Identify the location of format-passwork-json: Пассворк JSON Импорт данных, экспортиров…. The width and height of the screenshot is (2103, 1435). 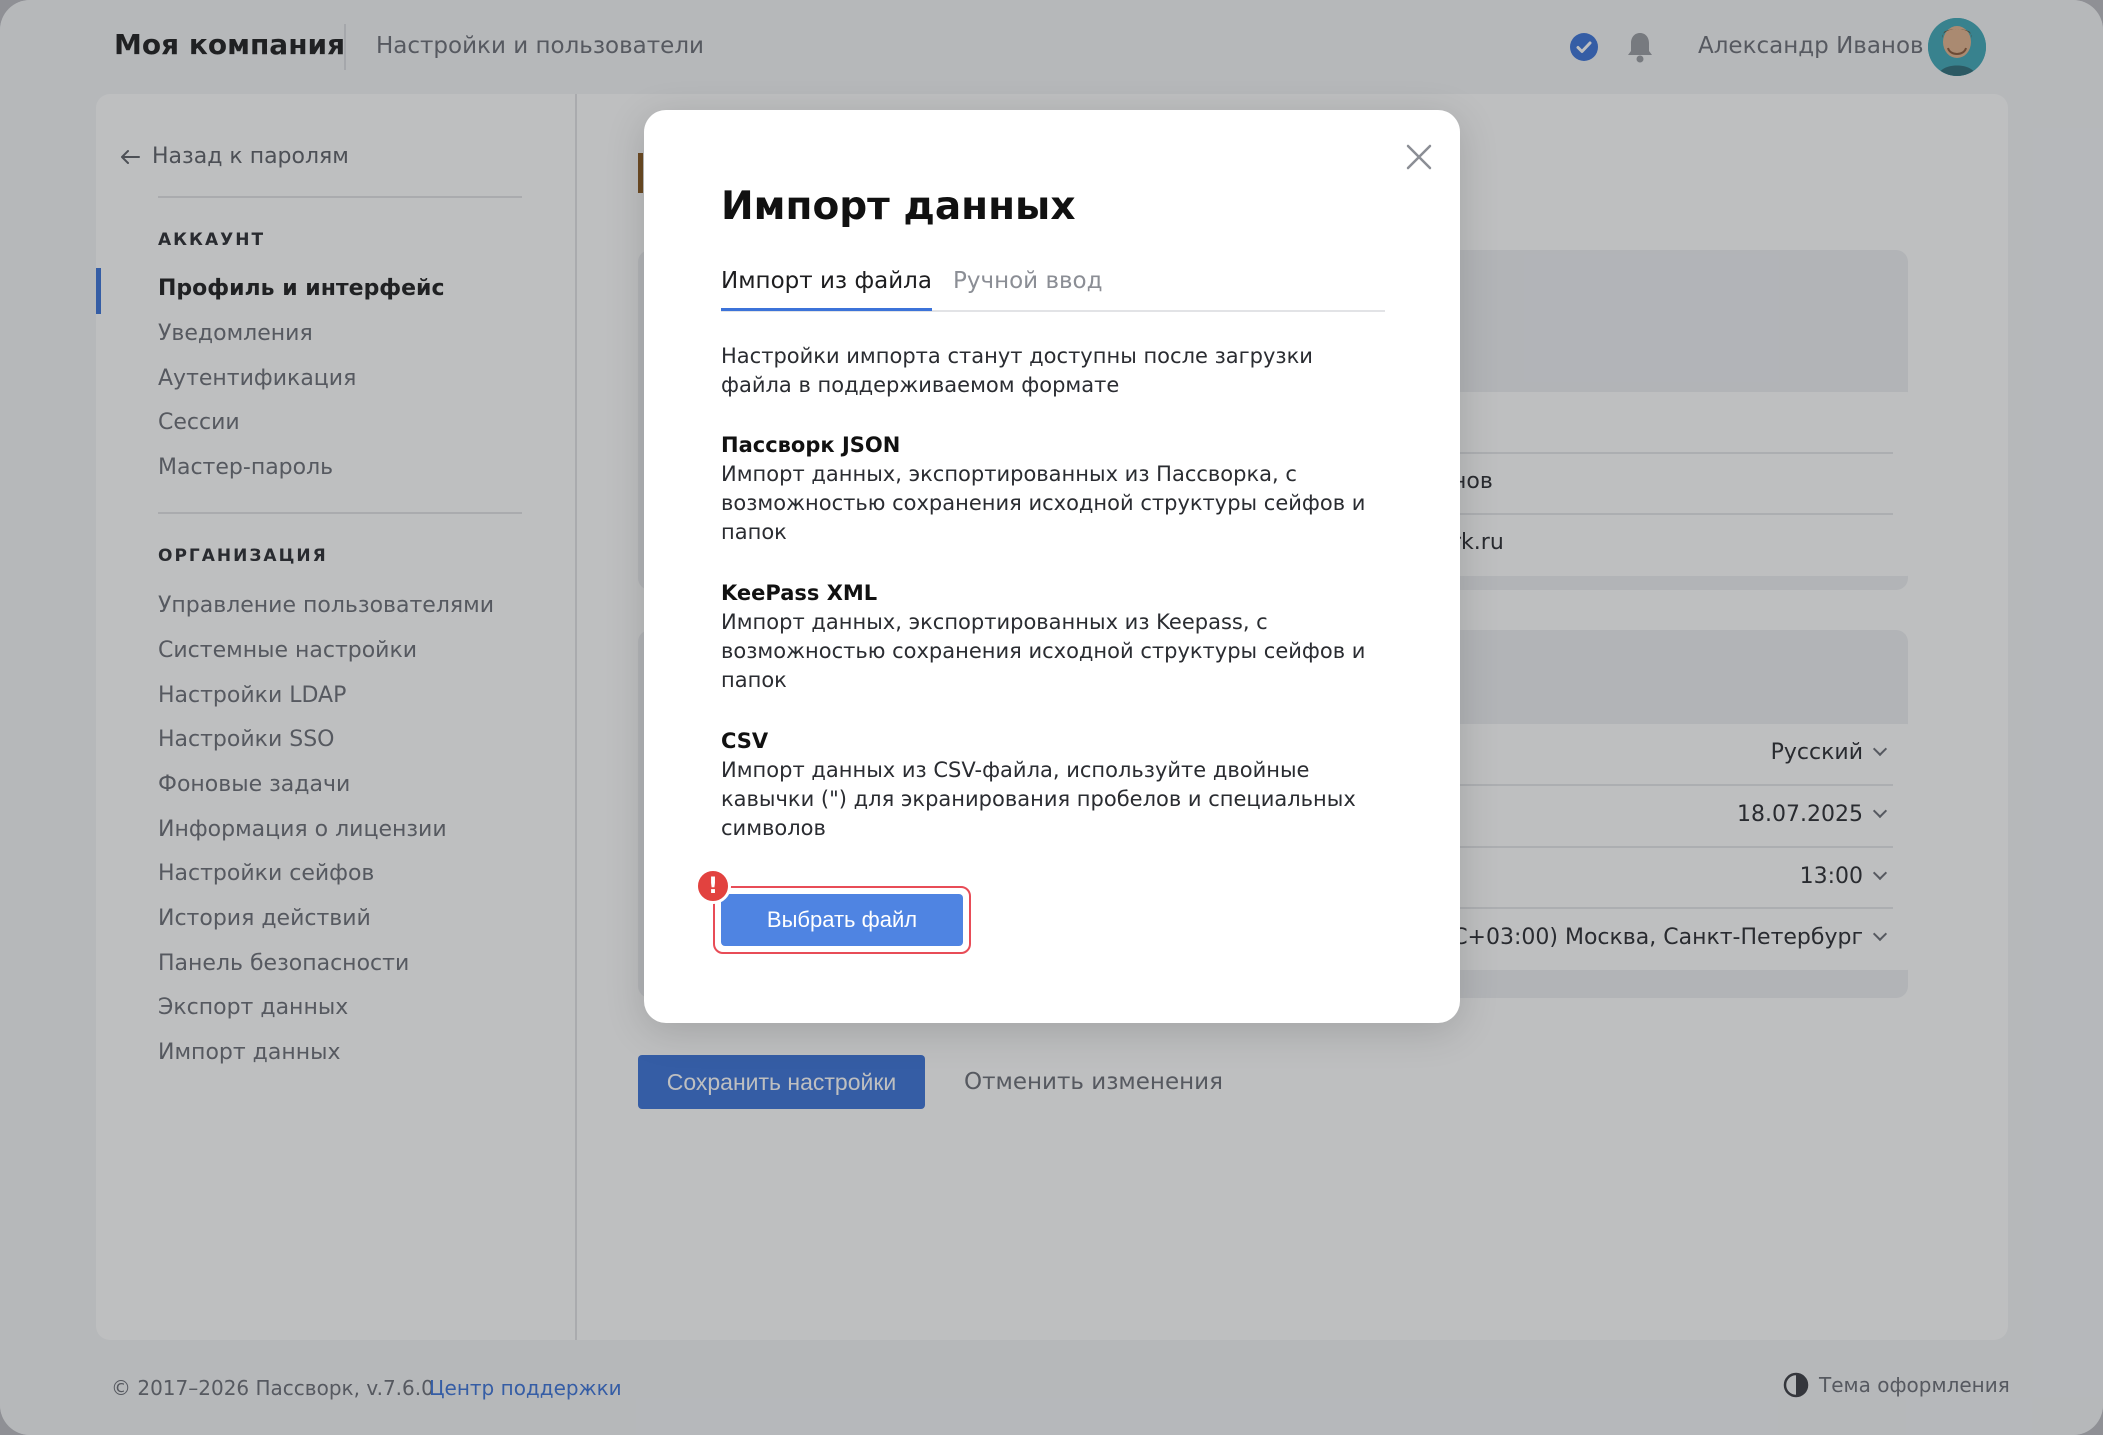
(1053, 489).